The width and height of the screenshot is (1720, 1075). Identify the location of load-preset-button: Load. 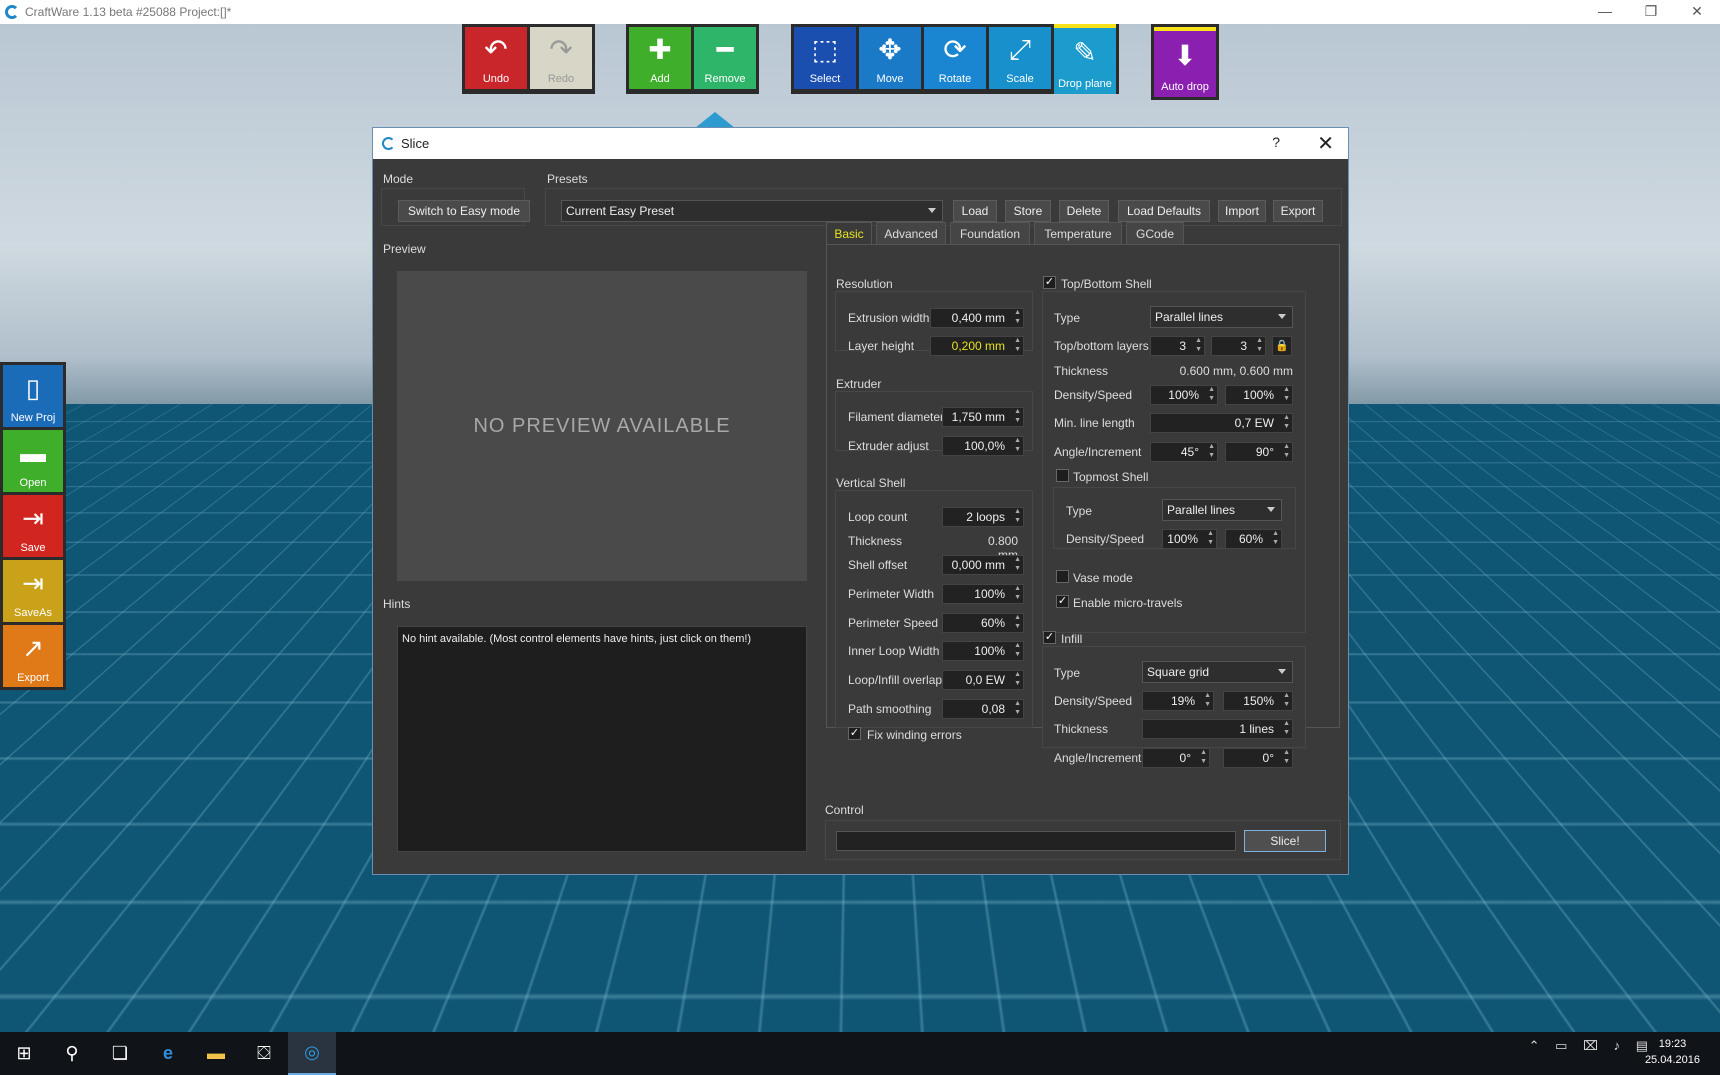
(975, 211).